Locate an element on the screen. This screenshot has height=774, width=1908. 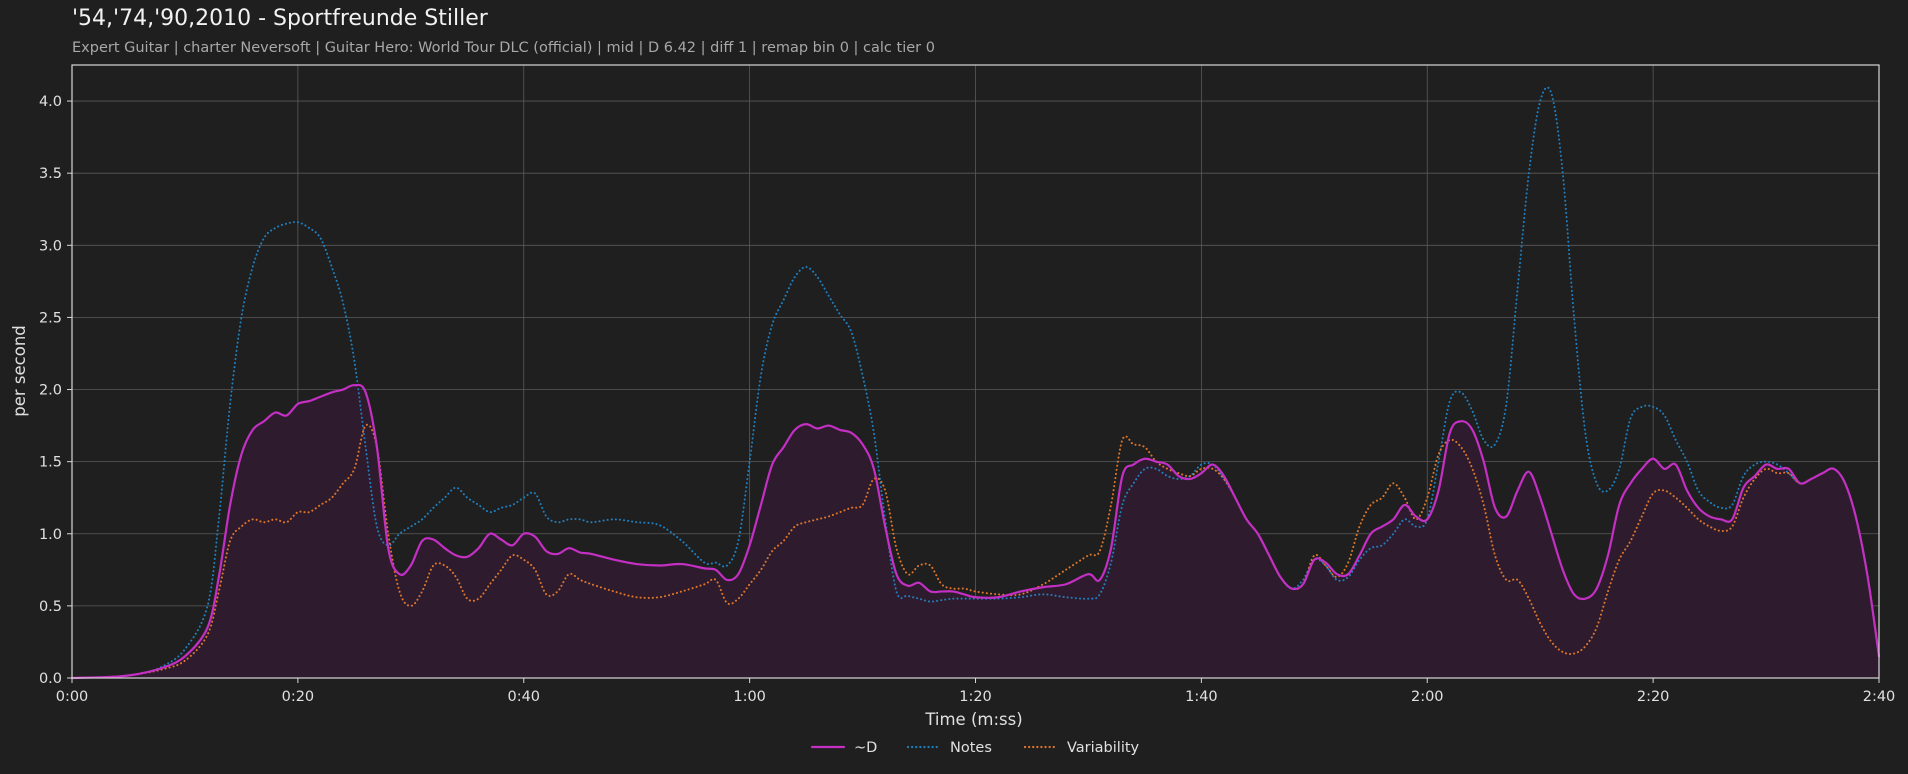
y-tick-label: 3.5 is located at coordinates (50, 174).